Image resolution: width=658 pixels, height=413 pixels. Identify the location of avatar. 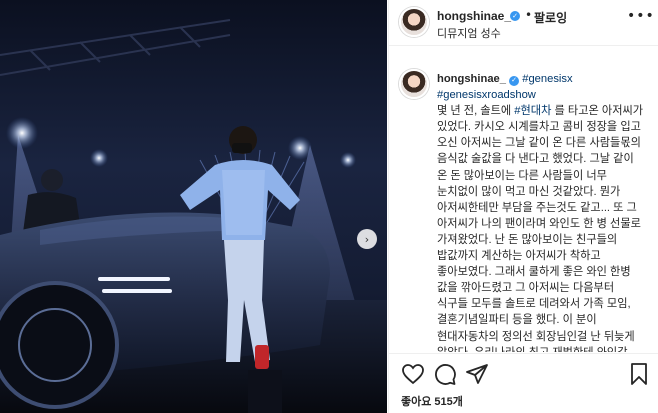
(414, 22).